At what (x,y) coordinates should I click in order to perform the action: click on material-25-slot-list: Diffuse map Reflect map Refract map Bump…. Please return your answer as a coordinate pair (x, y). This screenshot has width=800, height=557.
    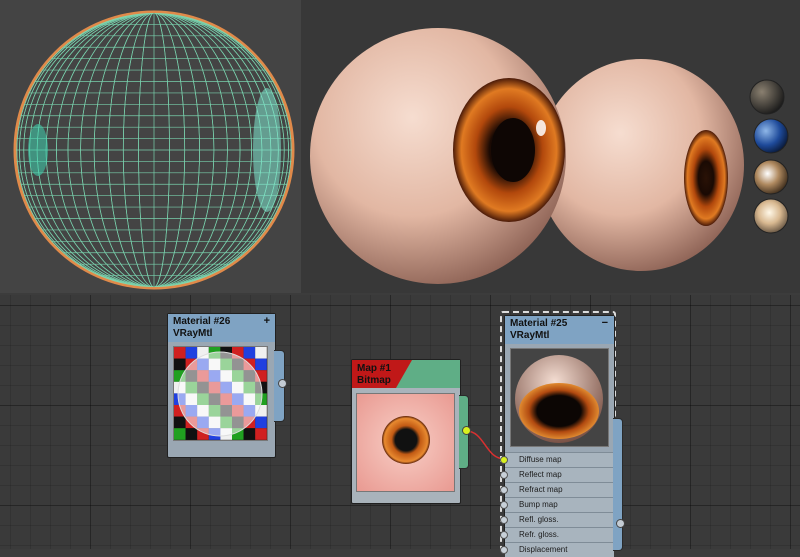
    Looking at the image, I should click on (557, 504).